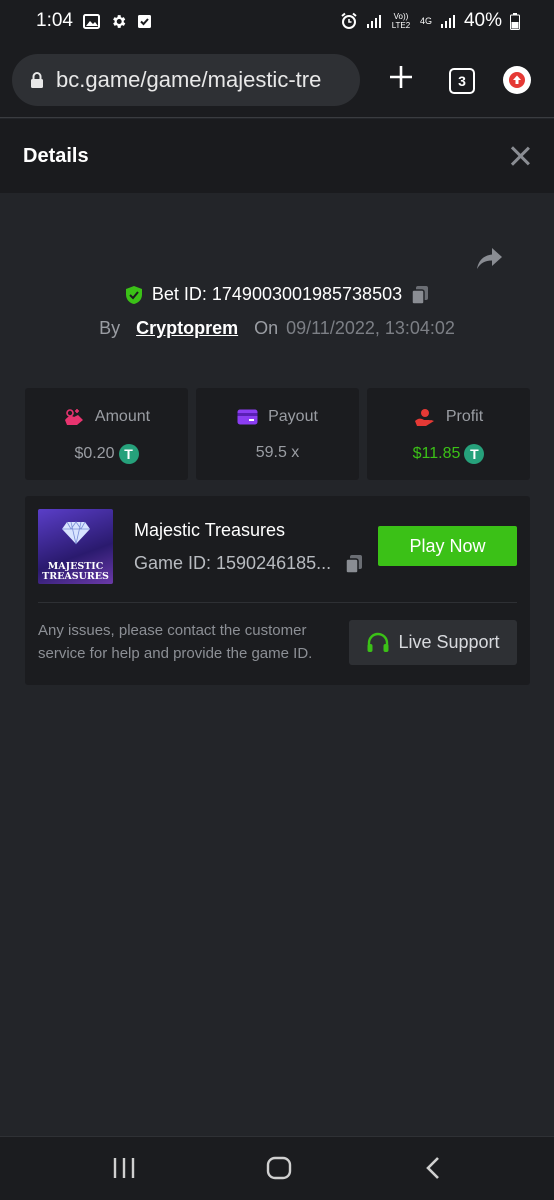 This screenshot has height=1200, width=554. Describe the element at coordinates (370, 328) in the screenshot. I see `bet-date: 09/11/2022, 13:04:02` at that location.